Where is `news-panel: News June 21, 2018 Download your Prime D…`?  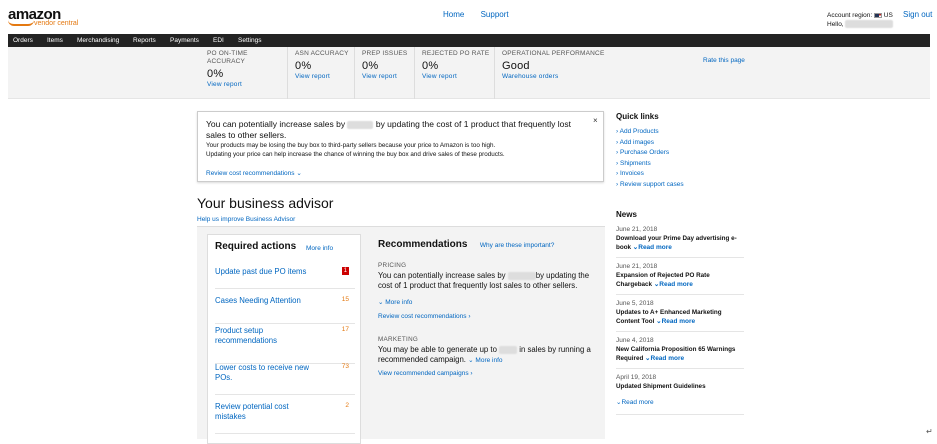
news-panel: News June 21, 2018 Download your Prime D… is located at coordinates (680, 314).